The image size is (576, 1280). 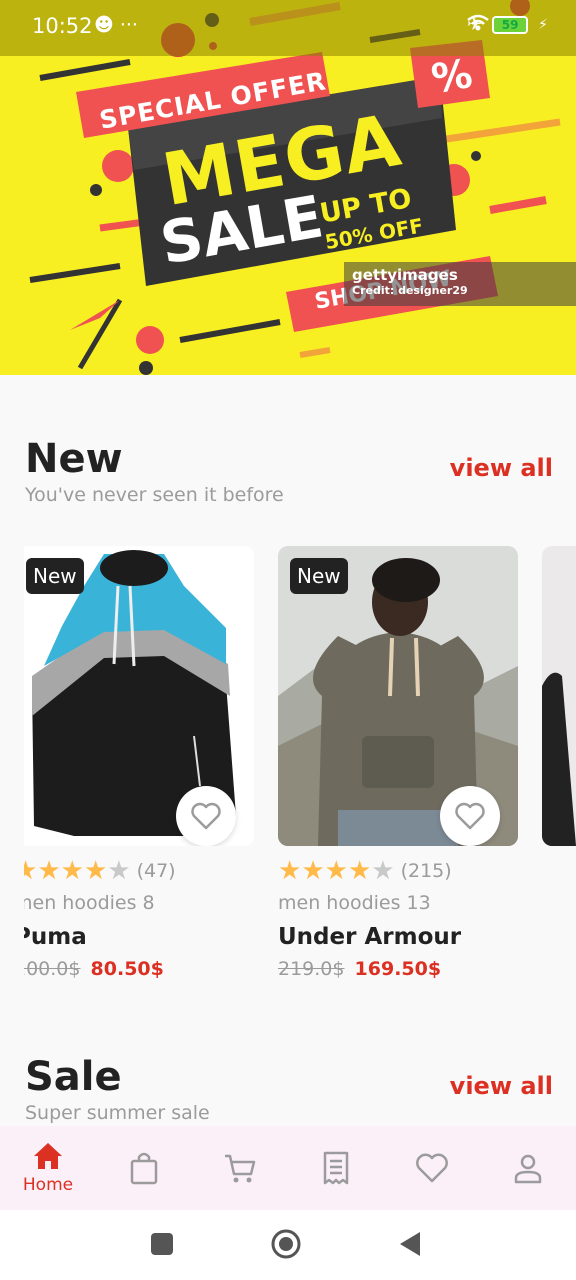 I want to click on bottom-nav: Home, so click(x=288, y=1168).